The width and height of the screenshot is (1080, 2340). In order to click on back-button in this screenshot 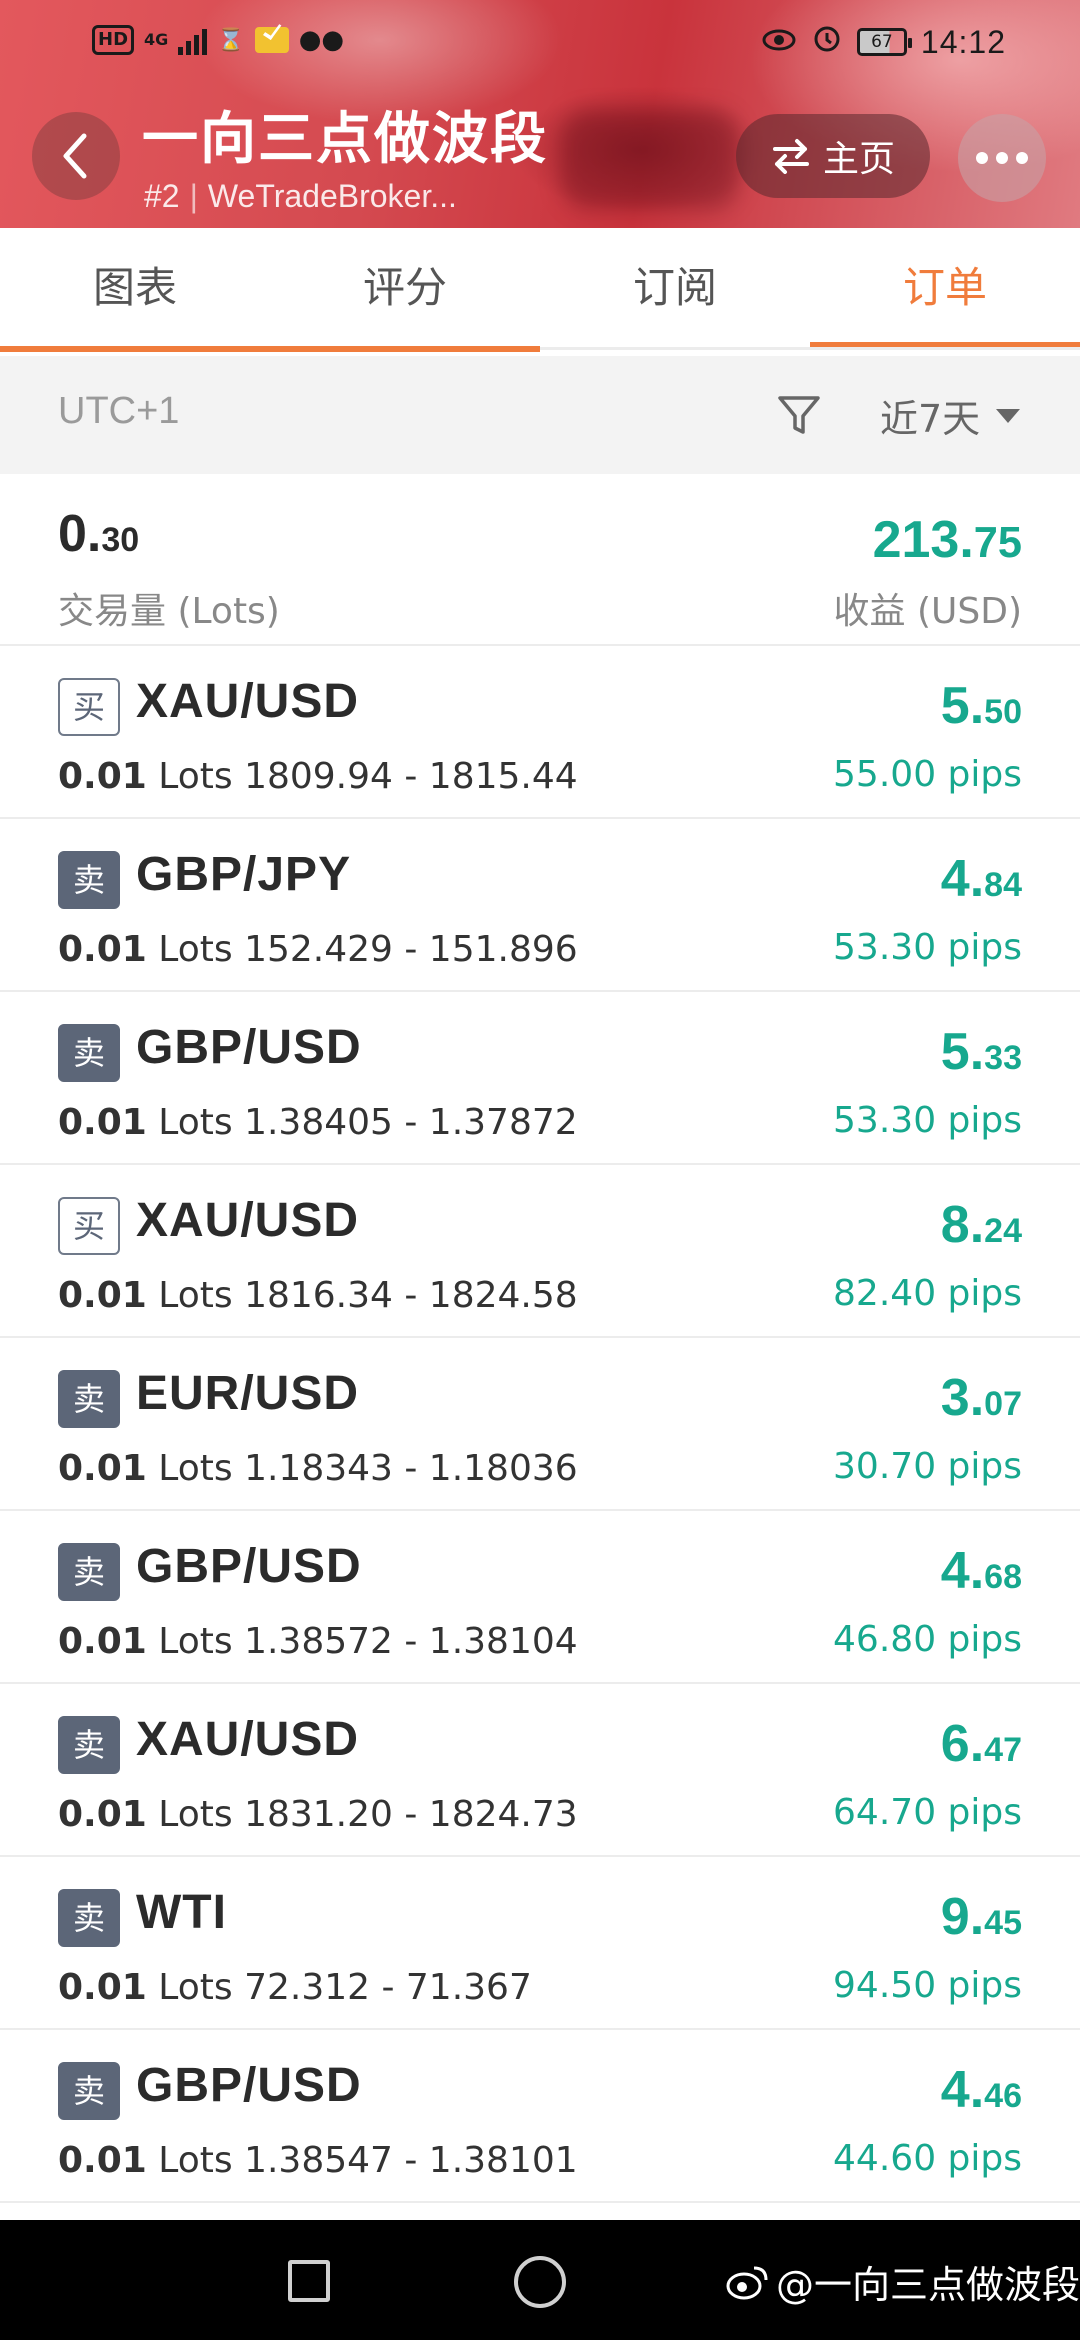, I will do `click(76, 156)`.